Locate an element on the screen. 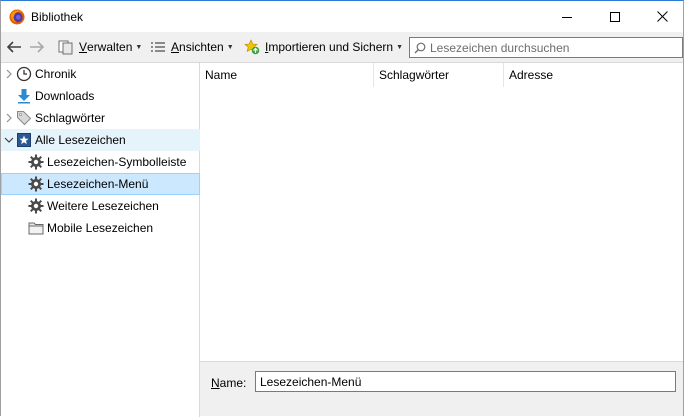 Image resolution: width=685 pixels, height=417 pixels. tree-item-bookmarks-menu: Lesezeichen-Menü is located at coordinates (100, 184).